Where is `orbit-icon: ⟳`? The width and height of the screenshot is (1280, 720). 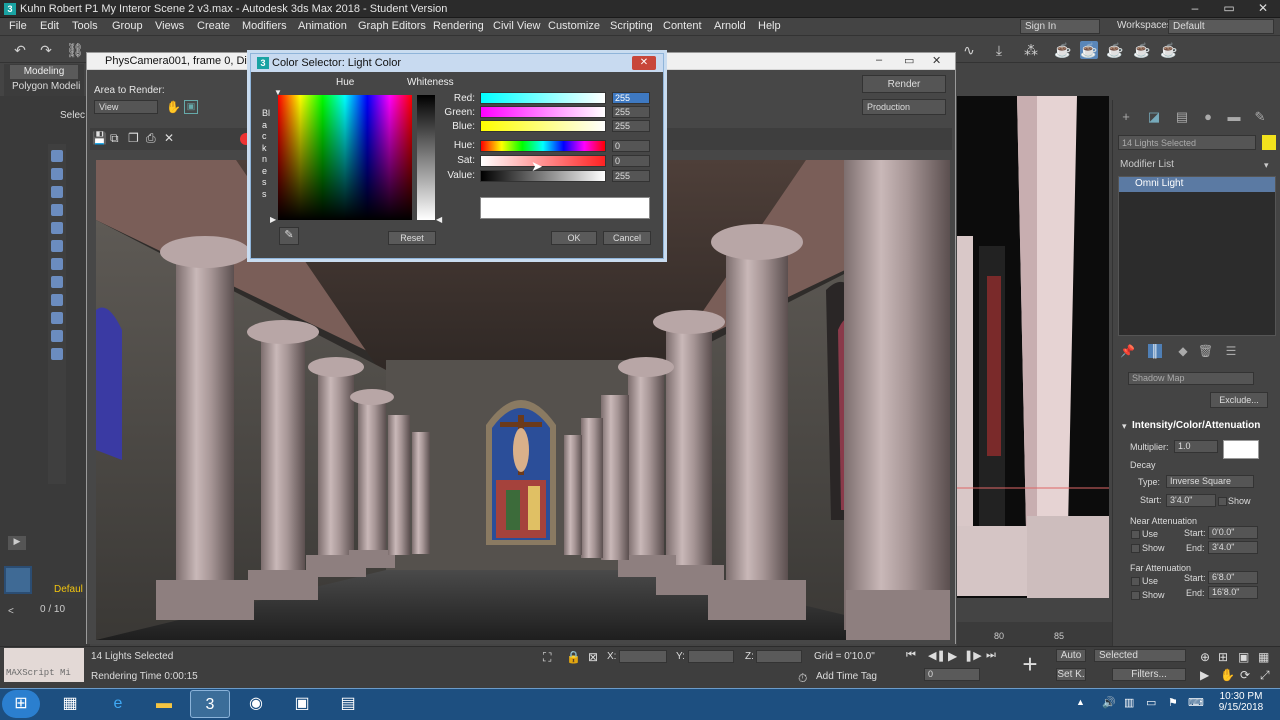 orbit-icon: ⟳ is located at coordinates (1245, 675).